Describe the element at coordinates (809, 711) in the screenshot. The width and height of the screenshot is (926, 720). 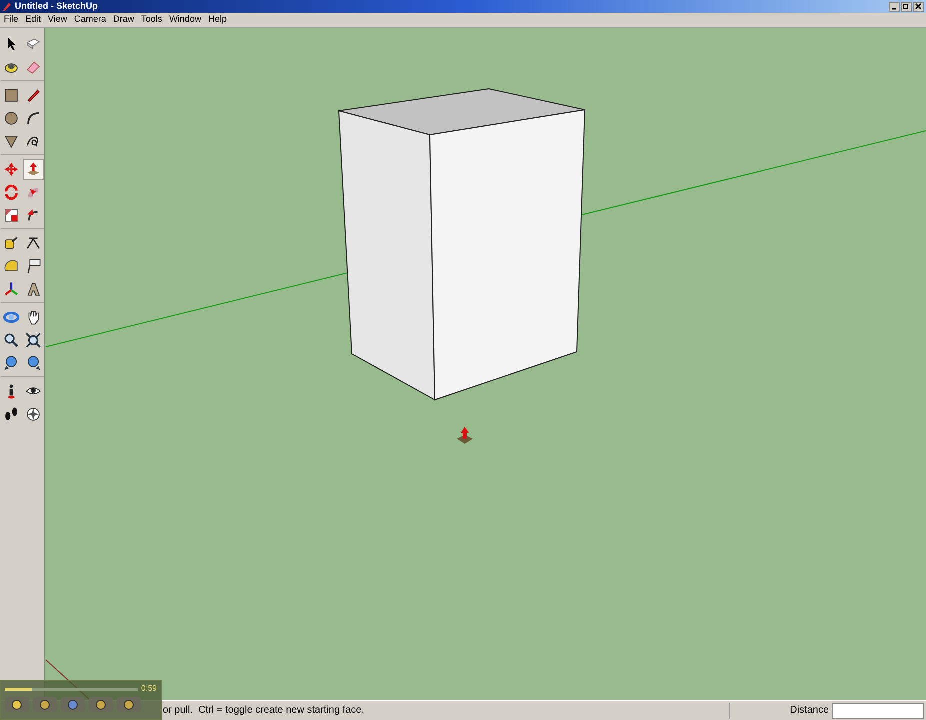
I see `measurement-label: Distance` at that location.